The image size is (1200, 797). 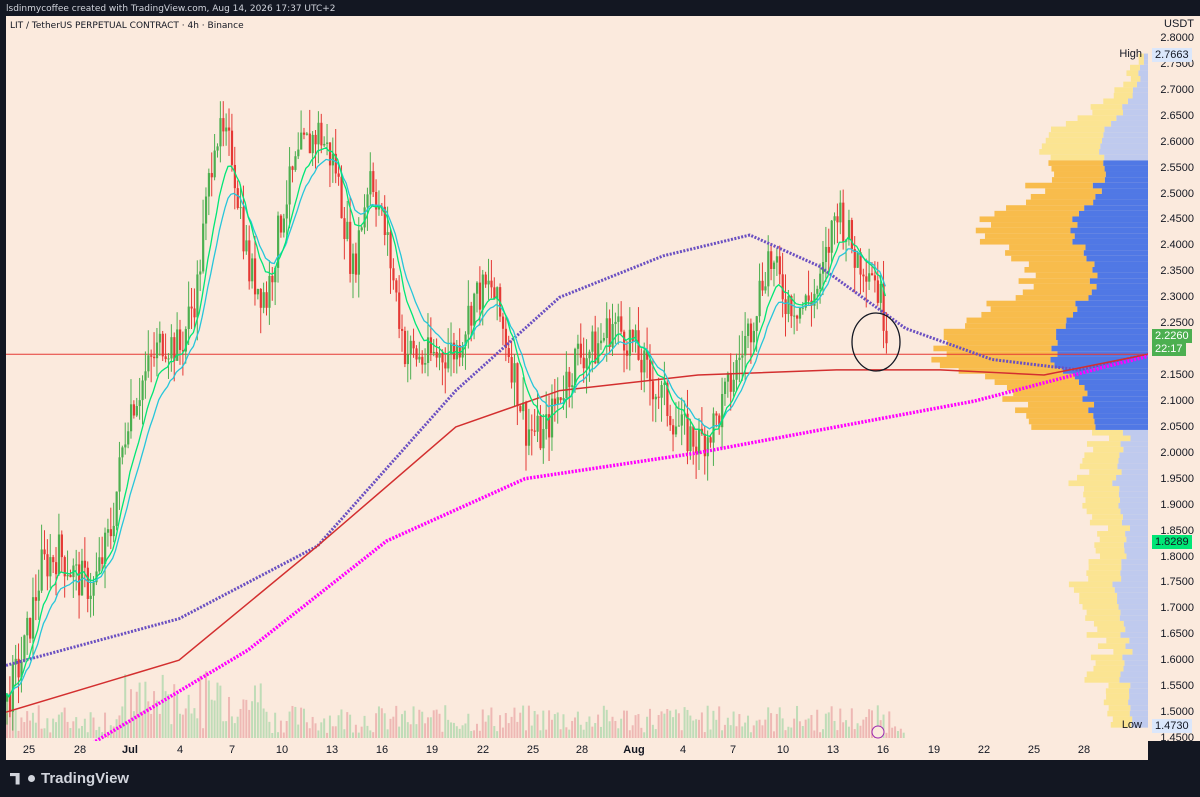 I want to click on price-tick-label: 2.1500, so click(x=1177, y=375).